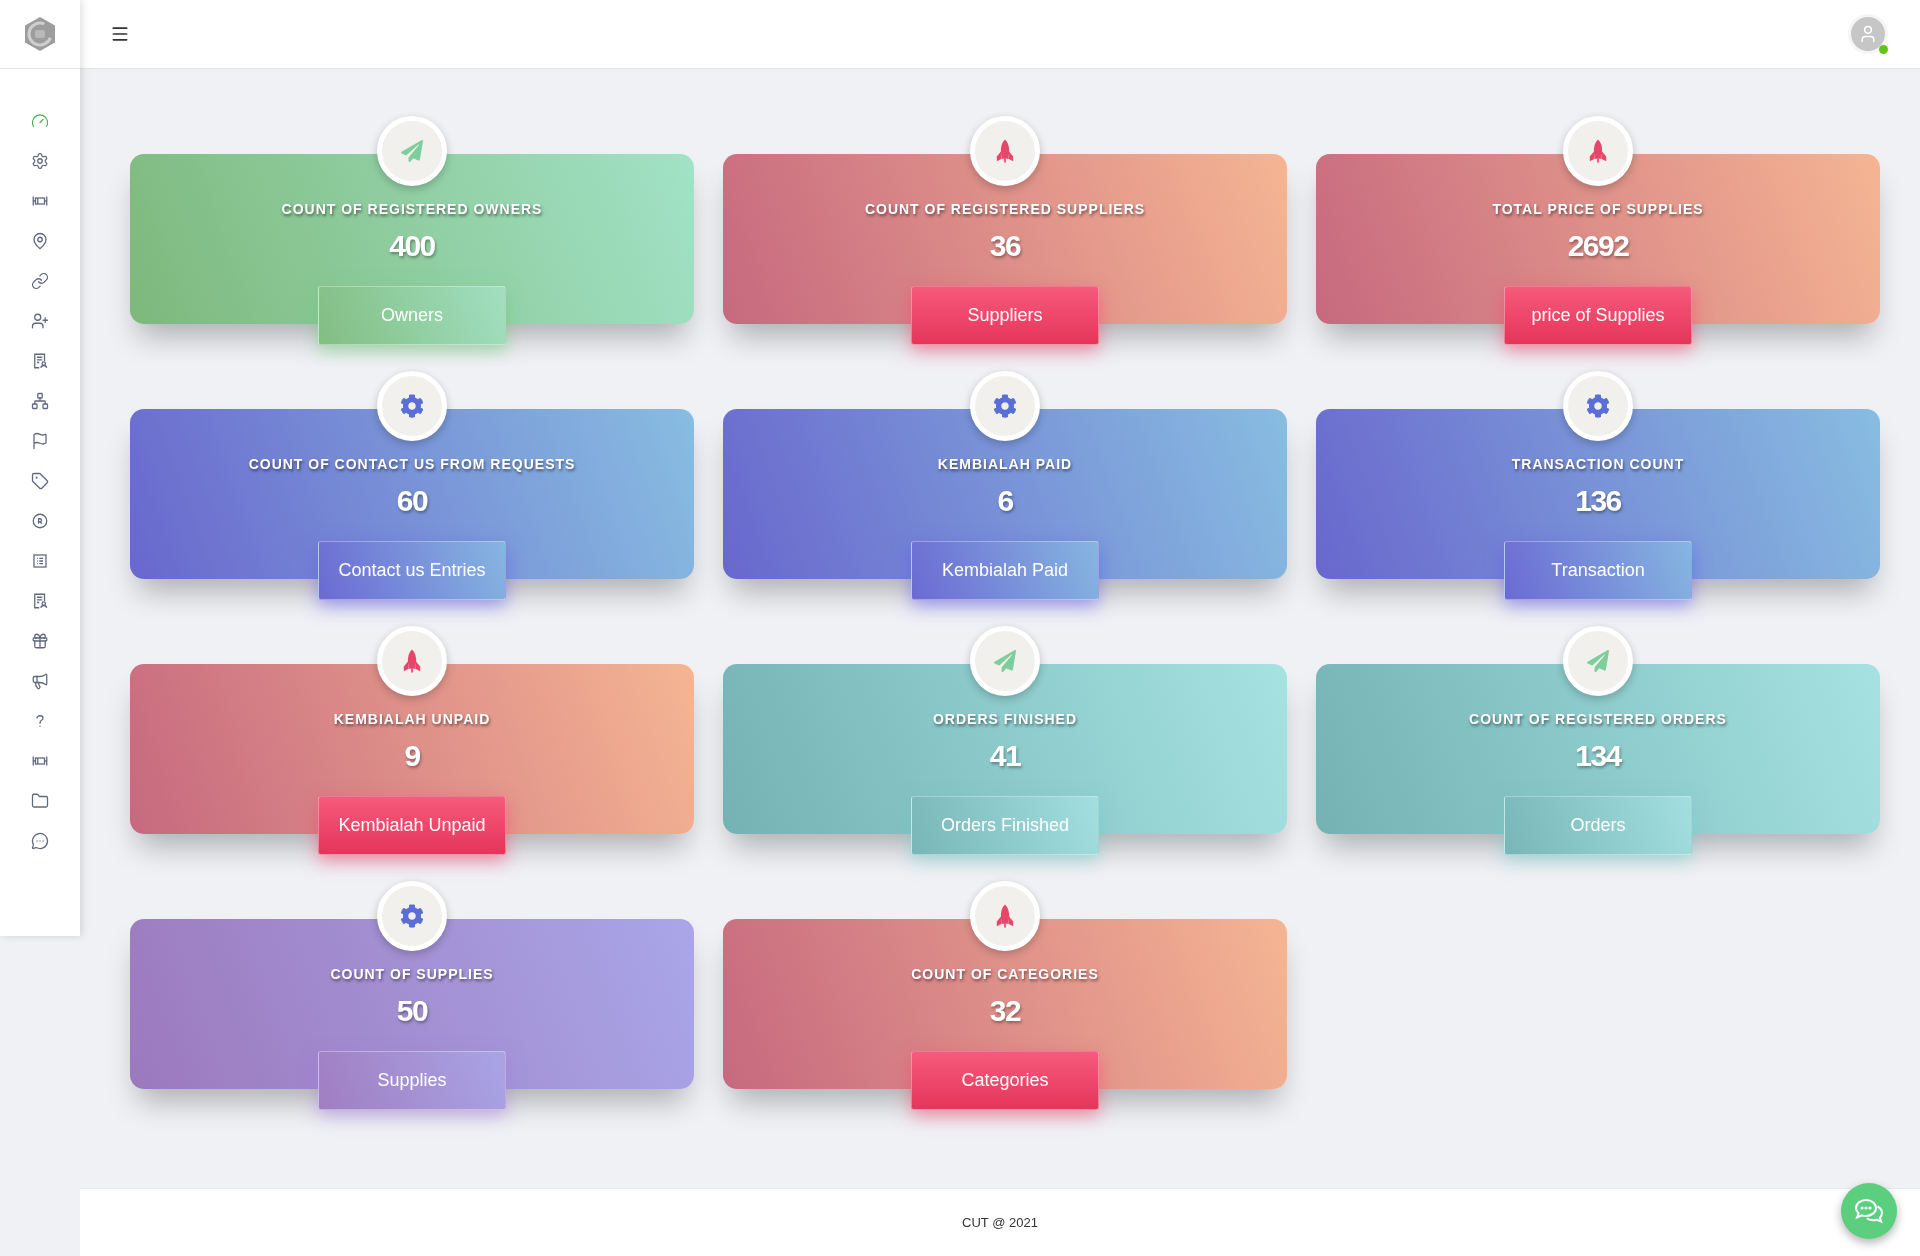 This screenshot has height=1256, width=1920. What do you see at coordinates (40, 801) in the screenshot?
I see `folder-icon` at bounding box center [40, 801].